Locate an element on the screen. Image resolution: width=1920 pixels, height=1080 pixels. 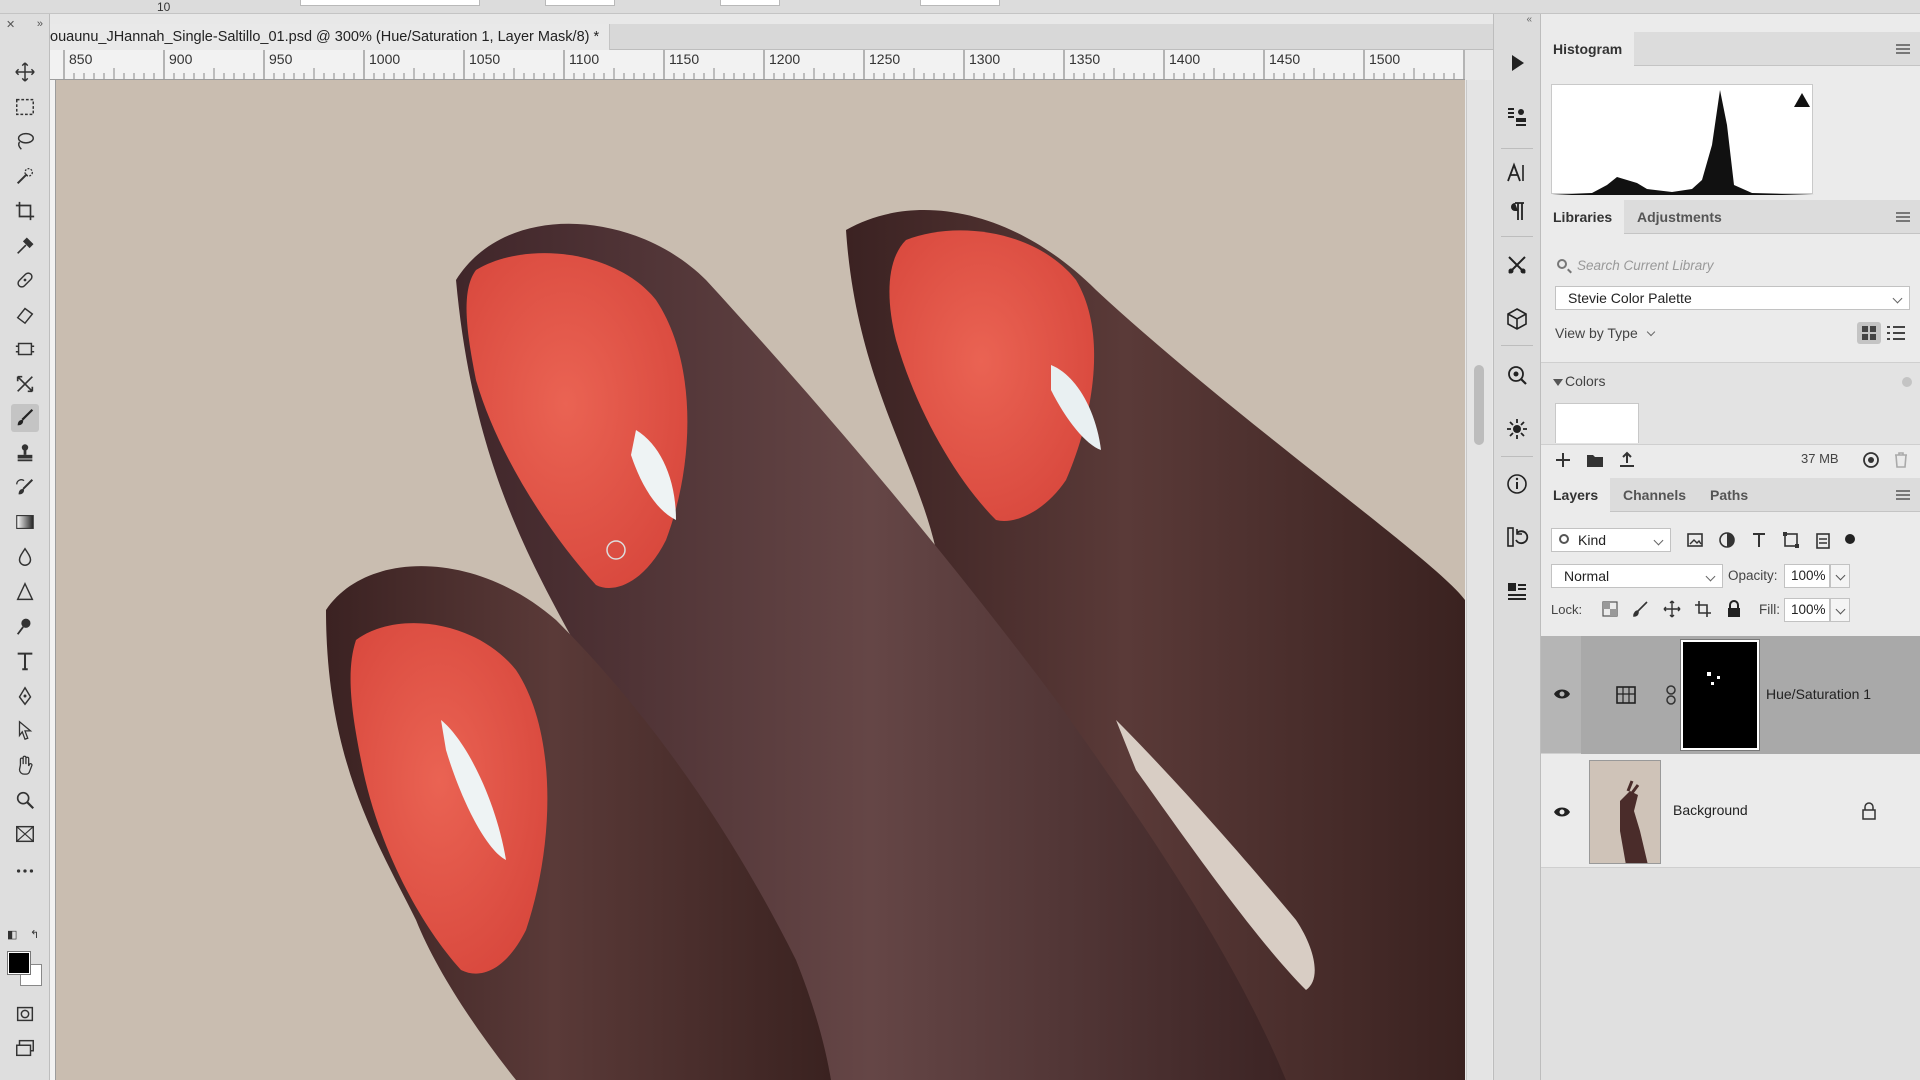
adjustment-filter-icon is located at coordinates (1727, 540).